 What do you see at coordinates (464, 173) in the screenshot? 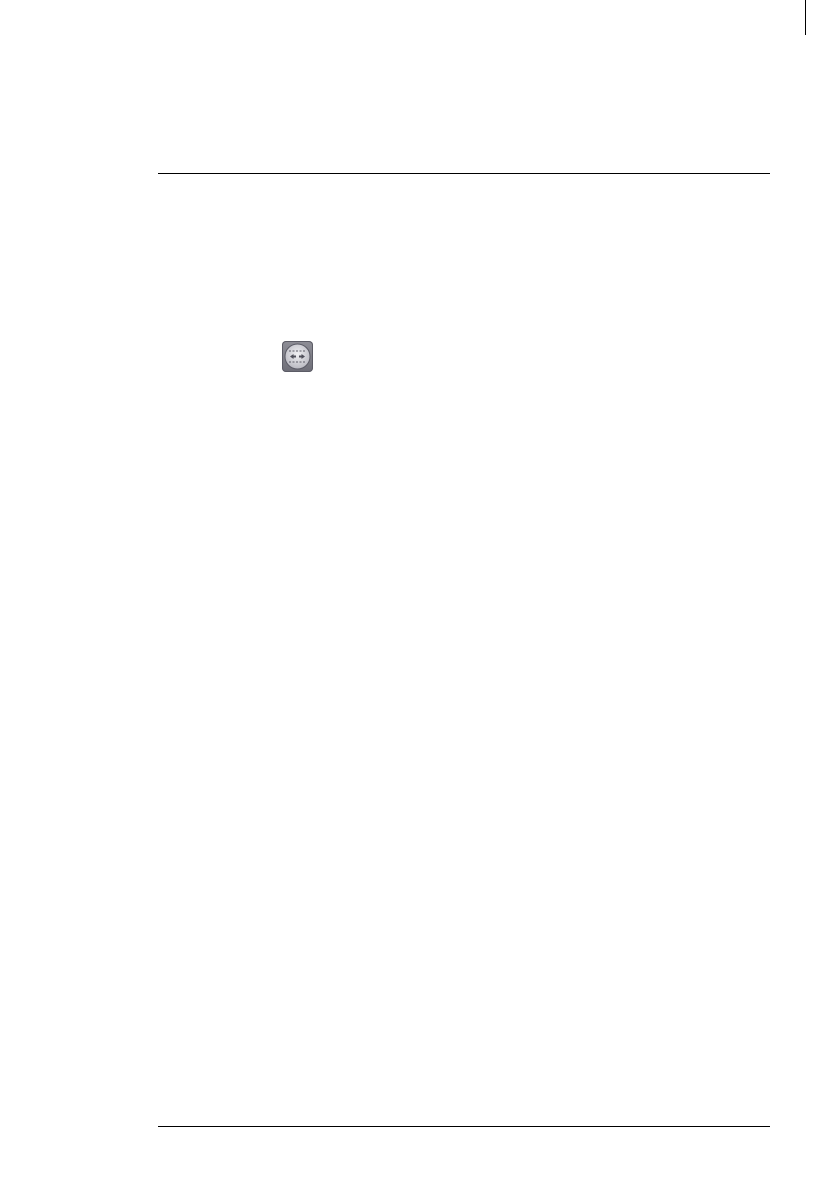
I see `header-rule` at bounding box center [464, 173].